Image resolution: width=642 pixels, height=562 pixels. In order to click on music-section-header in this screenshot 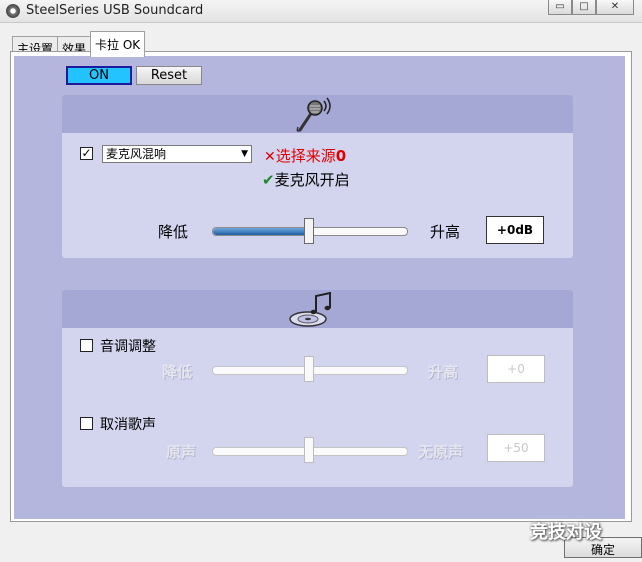, I will do `click(317, 309)`.